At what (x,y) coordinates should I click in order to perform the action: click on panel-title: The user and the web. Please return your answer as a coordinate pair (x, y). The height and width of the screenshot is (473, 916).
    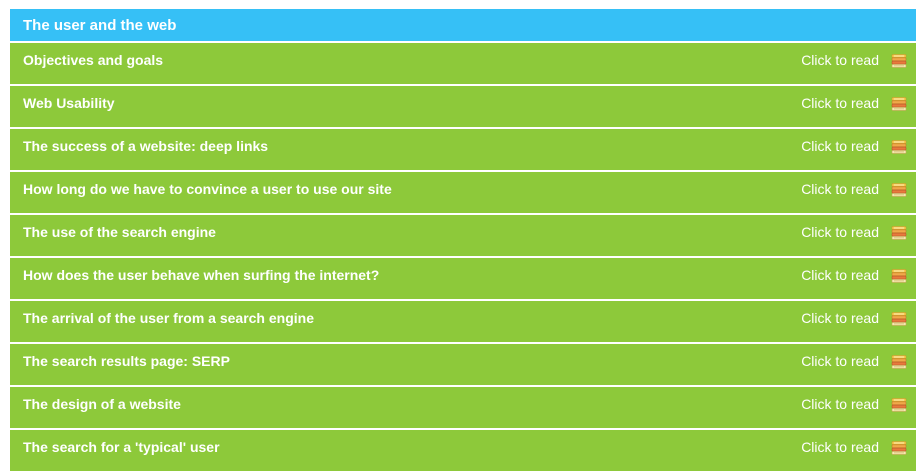
    Looking at the image, I should click on (463, 26).